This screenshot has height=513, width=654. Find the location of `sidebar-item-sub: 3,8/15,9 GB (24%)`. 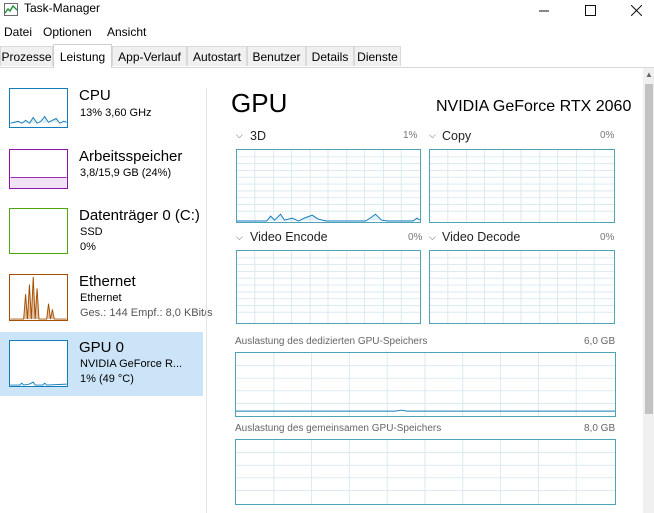

sidebar-item-sub: 3,8/15,9 GB (24%) is located at coordinates (126, 173).